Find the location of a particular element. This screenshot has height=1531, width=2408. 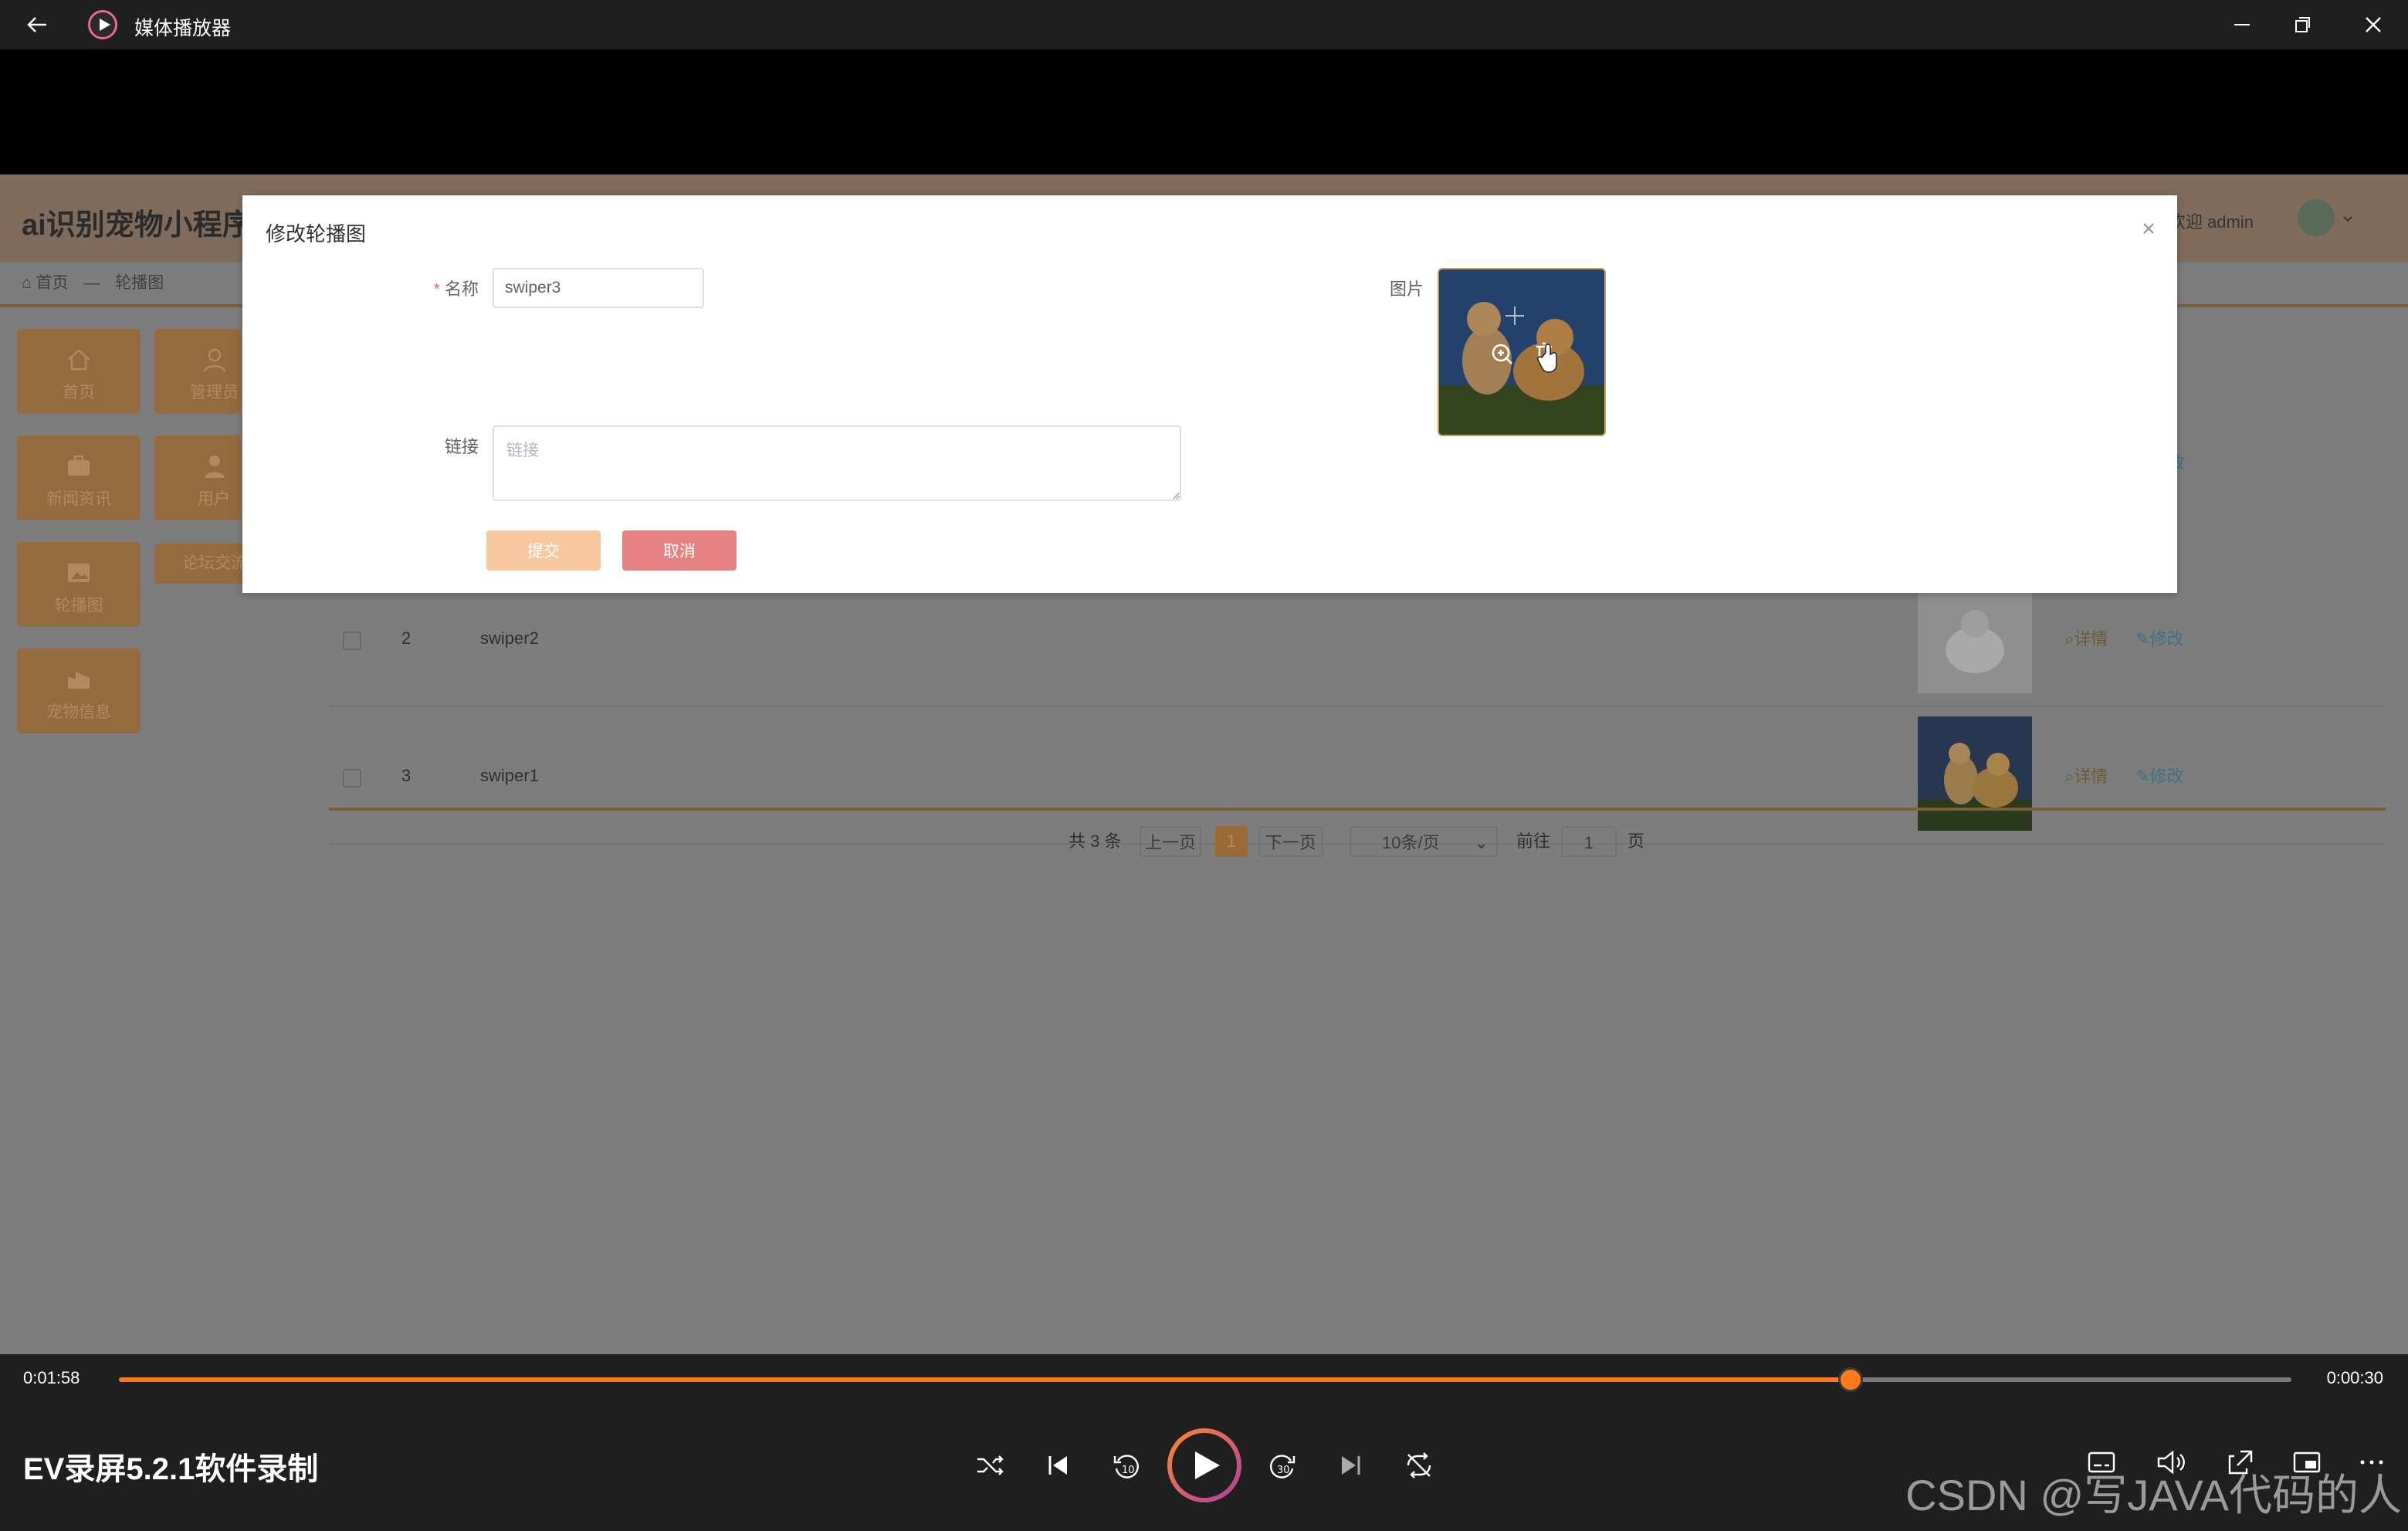

rewind-10-icon: 10 is located at coordinates (1126, 1465).